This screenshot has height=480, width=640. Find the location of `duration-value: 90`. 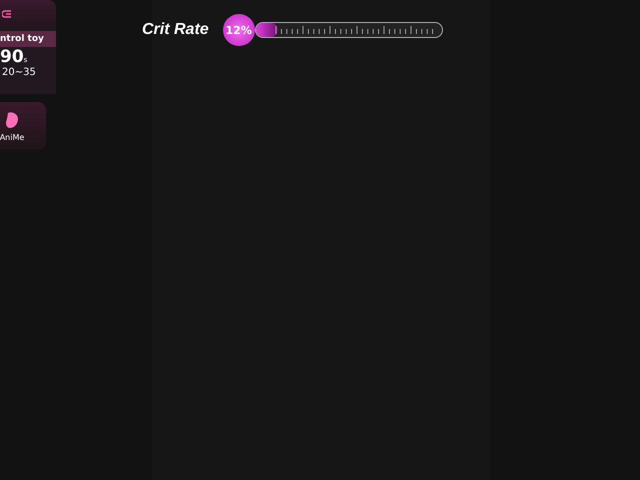

duration-value: 90 is located at coordinates (12, 57).